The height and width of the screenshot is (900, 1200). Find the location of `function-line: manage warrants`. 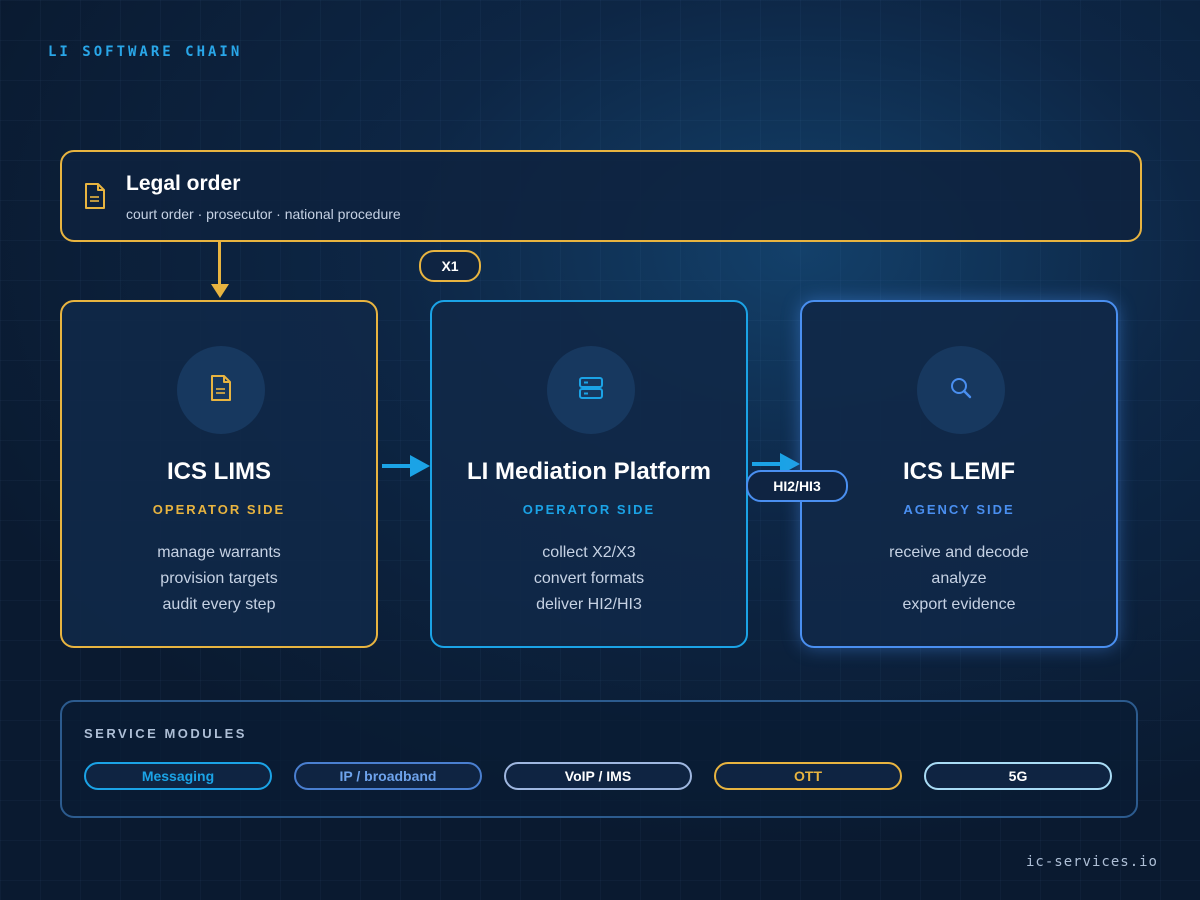

function-line: manage warrants is located at coordinates (219, 552).